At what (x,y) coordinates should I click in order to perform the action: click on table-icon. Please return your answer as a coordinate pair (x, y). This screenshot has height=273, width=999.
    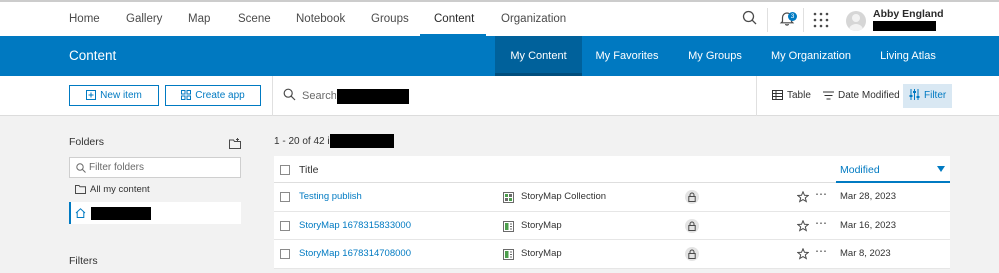
    Looking at the image, I should click on (777, 95).